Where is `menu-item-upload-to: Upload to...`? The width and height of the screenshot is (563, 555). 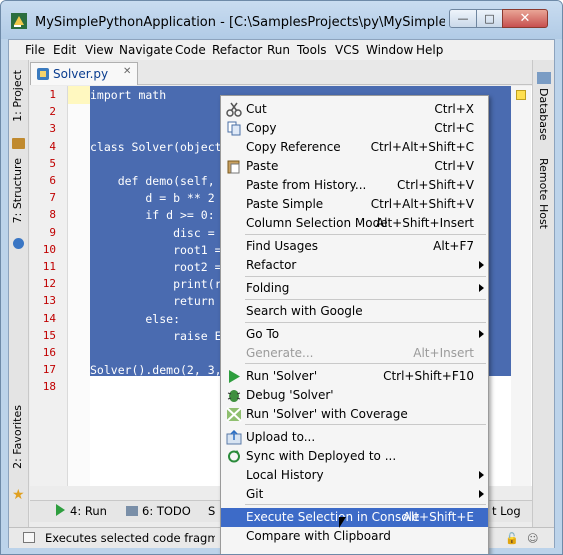
menu-item-upload-to: Upload to... is located at coordinates (354, 437).